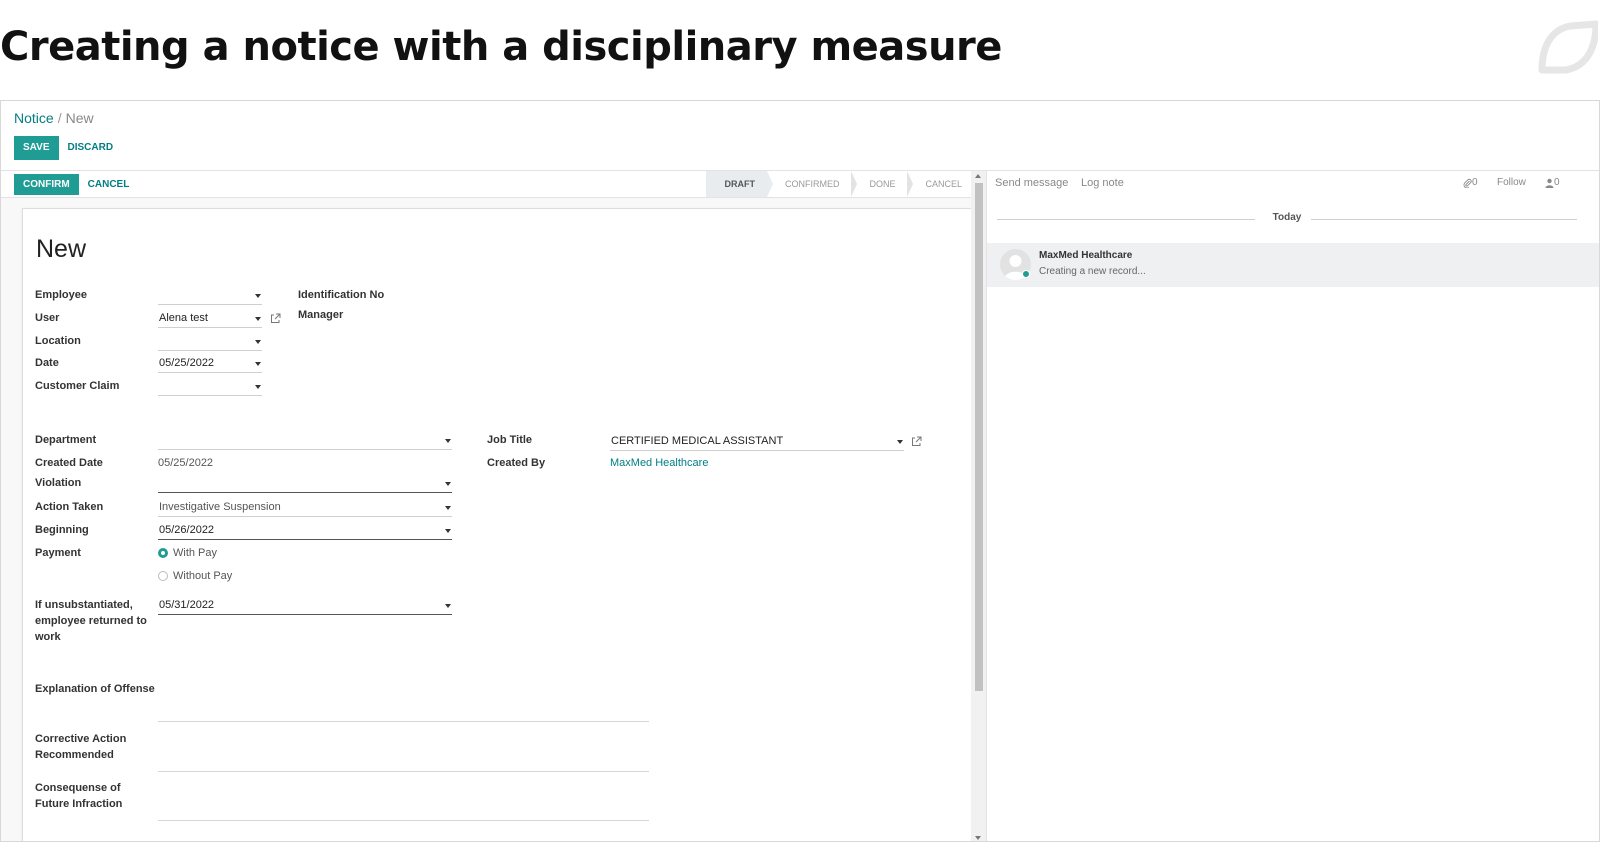 The image size is (1600, 842). I want to click on violation-dropdown-icon, so click(448, 484).